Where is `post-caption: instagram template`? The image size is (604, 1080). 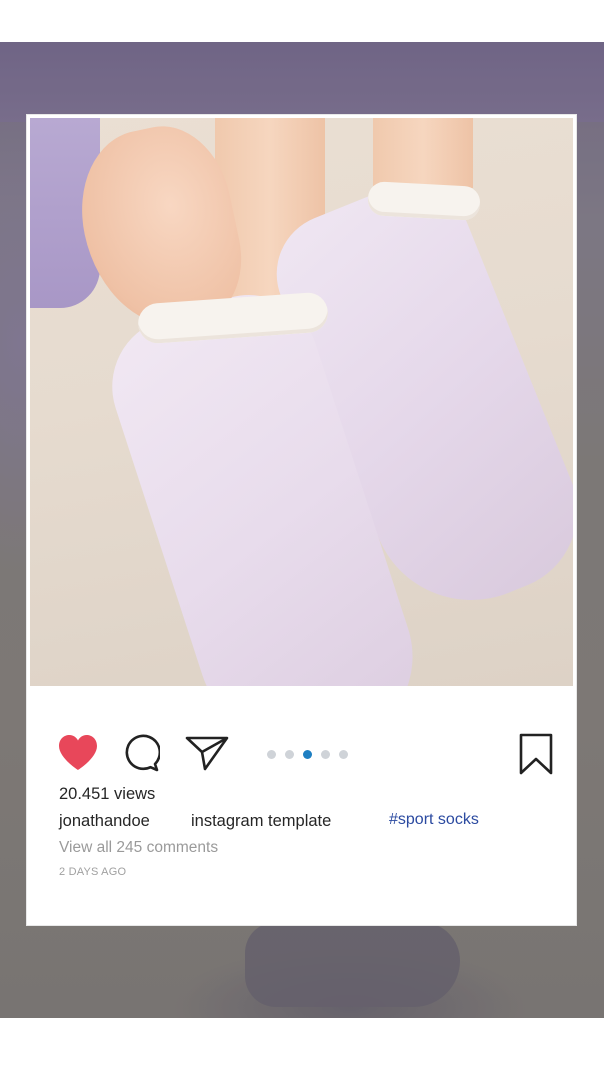
post-caption: instagram template is located at coordinates (261, 821).